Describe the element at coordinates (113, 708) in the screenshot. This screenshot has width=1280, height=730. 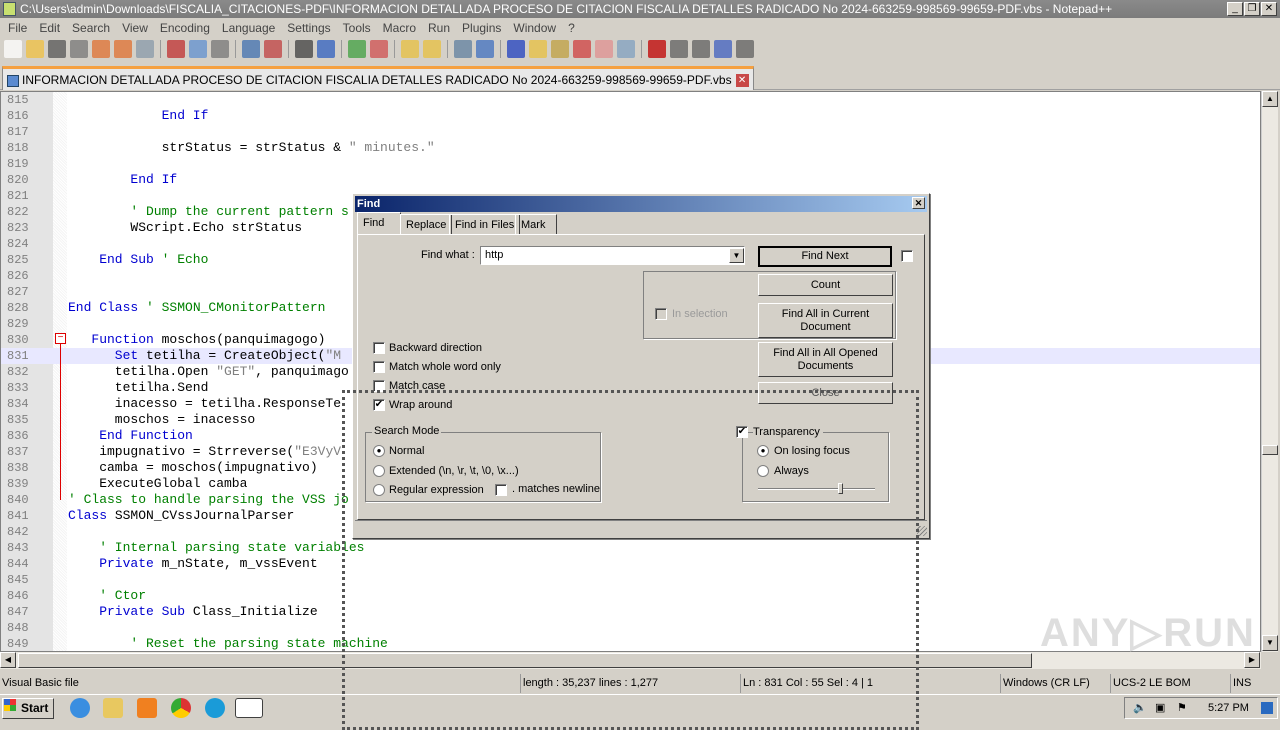
I see `explorer-icon` at that location.